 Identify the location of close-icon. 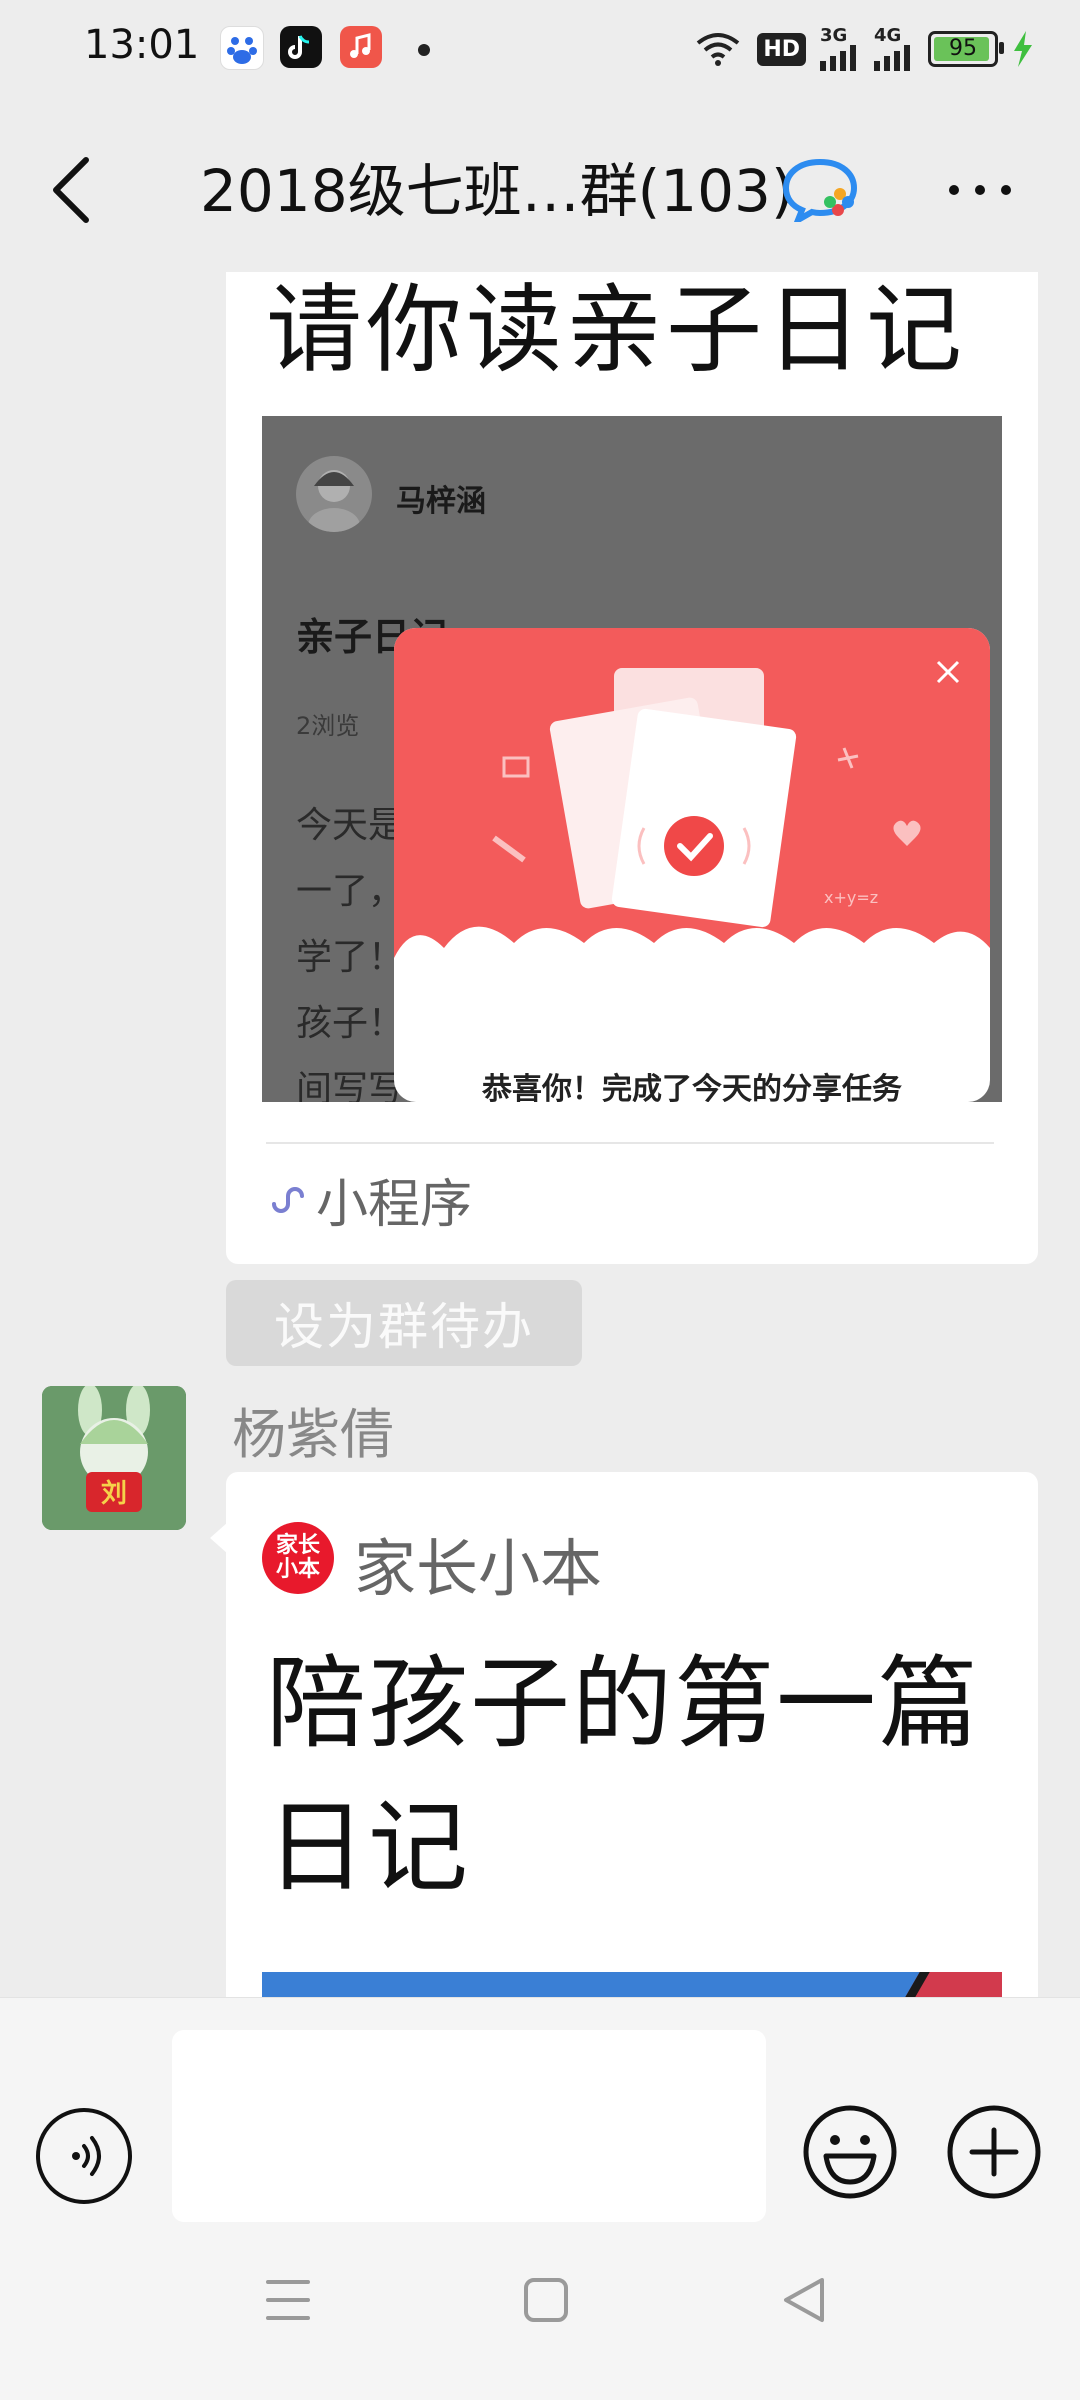
(948, 672).